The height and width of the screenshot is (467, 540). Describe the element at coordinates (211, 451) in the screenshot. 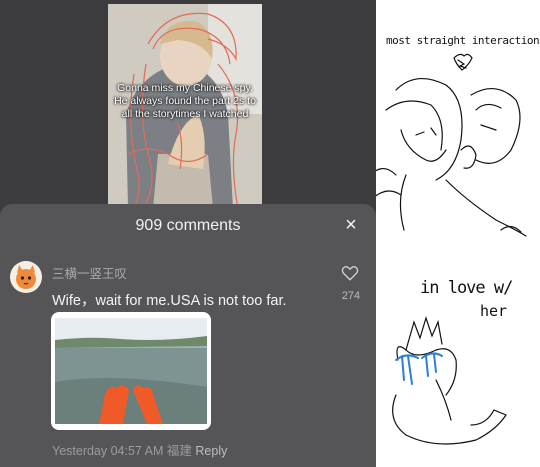

I see `reply-button: Reply` at that location.